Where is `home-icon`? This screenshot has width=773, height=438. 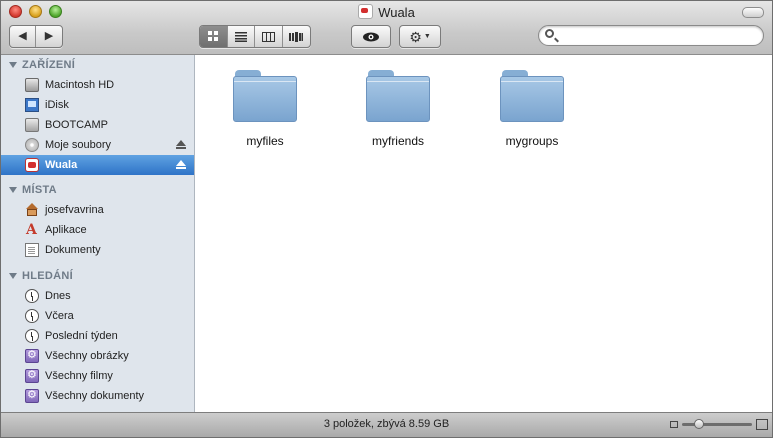 home-icon is located at coordinates (32, 210).